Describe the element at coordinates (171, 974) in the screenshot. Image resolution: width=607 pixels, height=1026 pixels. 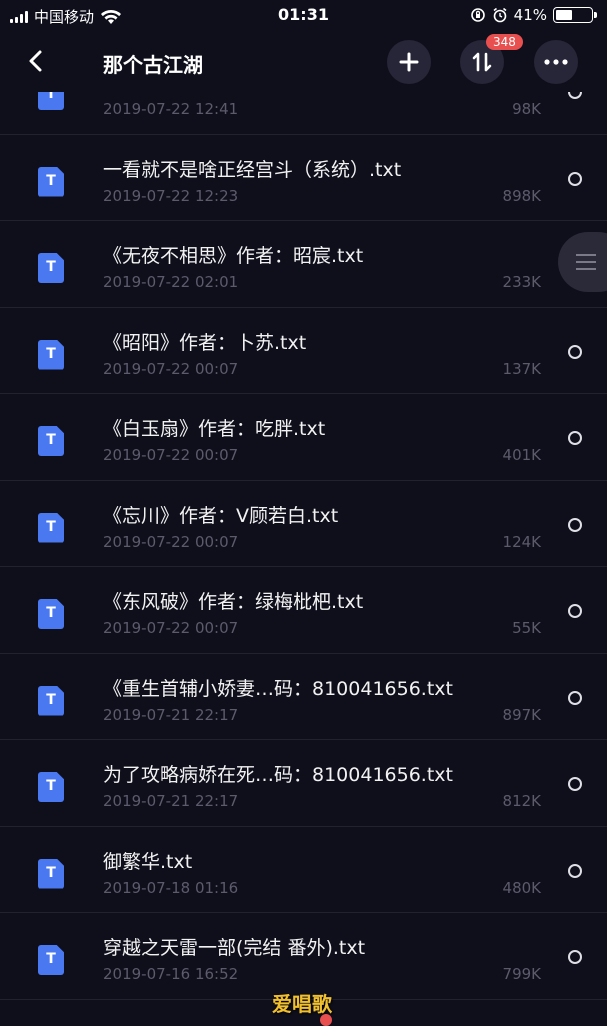
I see `file-date: 2019-07-16 16:52` at that location.